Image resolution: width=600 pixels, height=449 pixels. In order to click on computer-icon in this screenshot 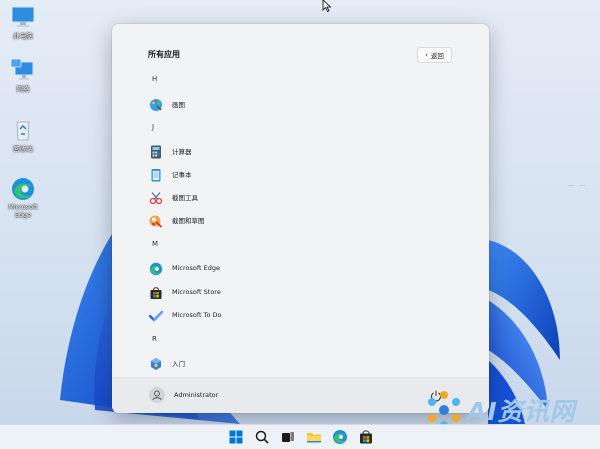, I will do `click(23, 17)`.